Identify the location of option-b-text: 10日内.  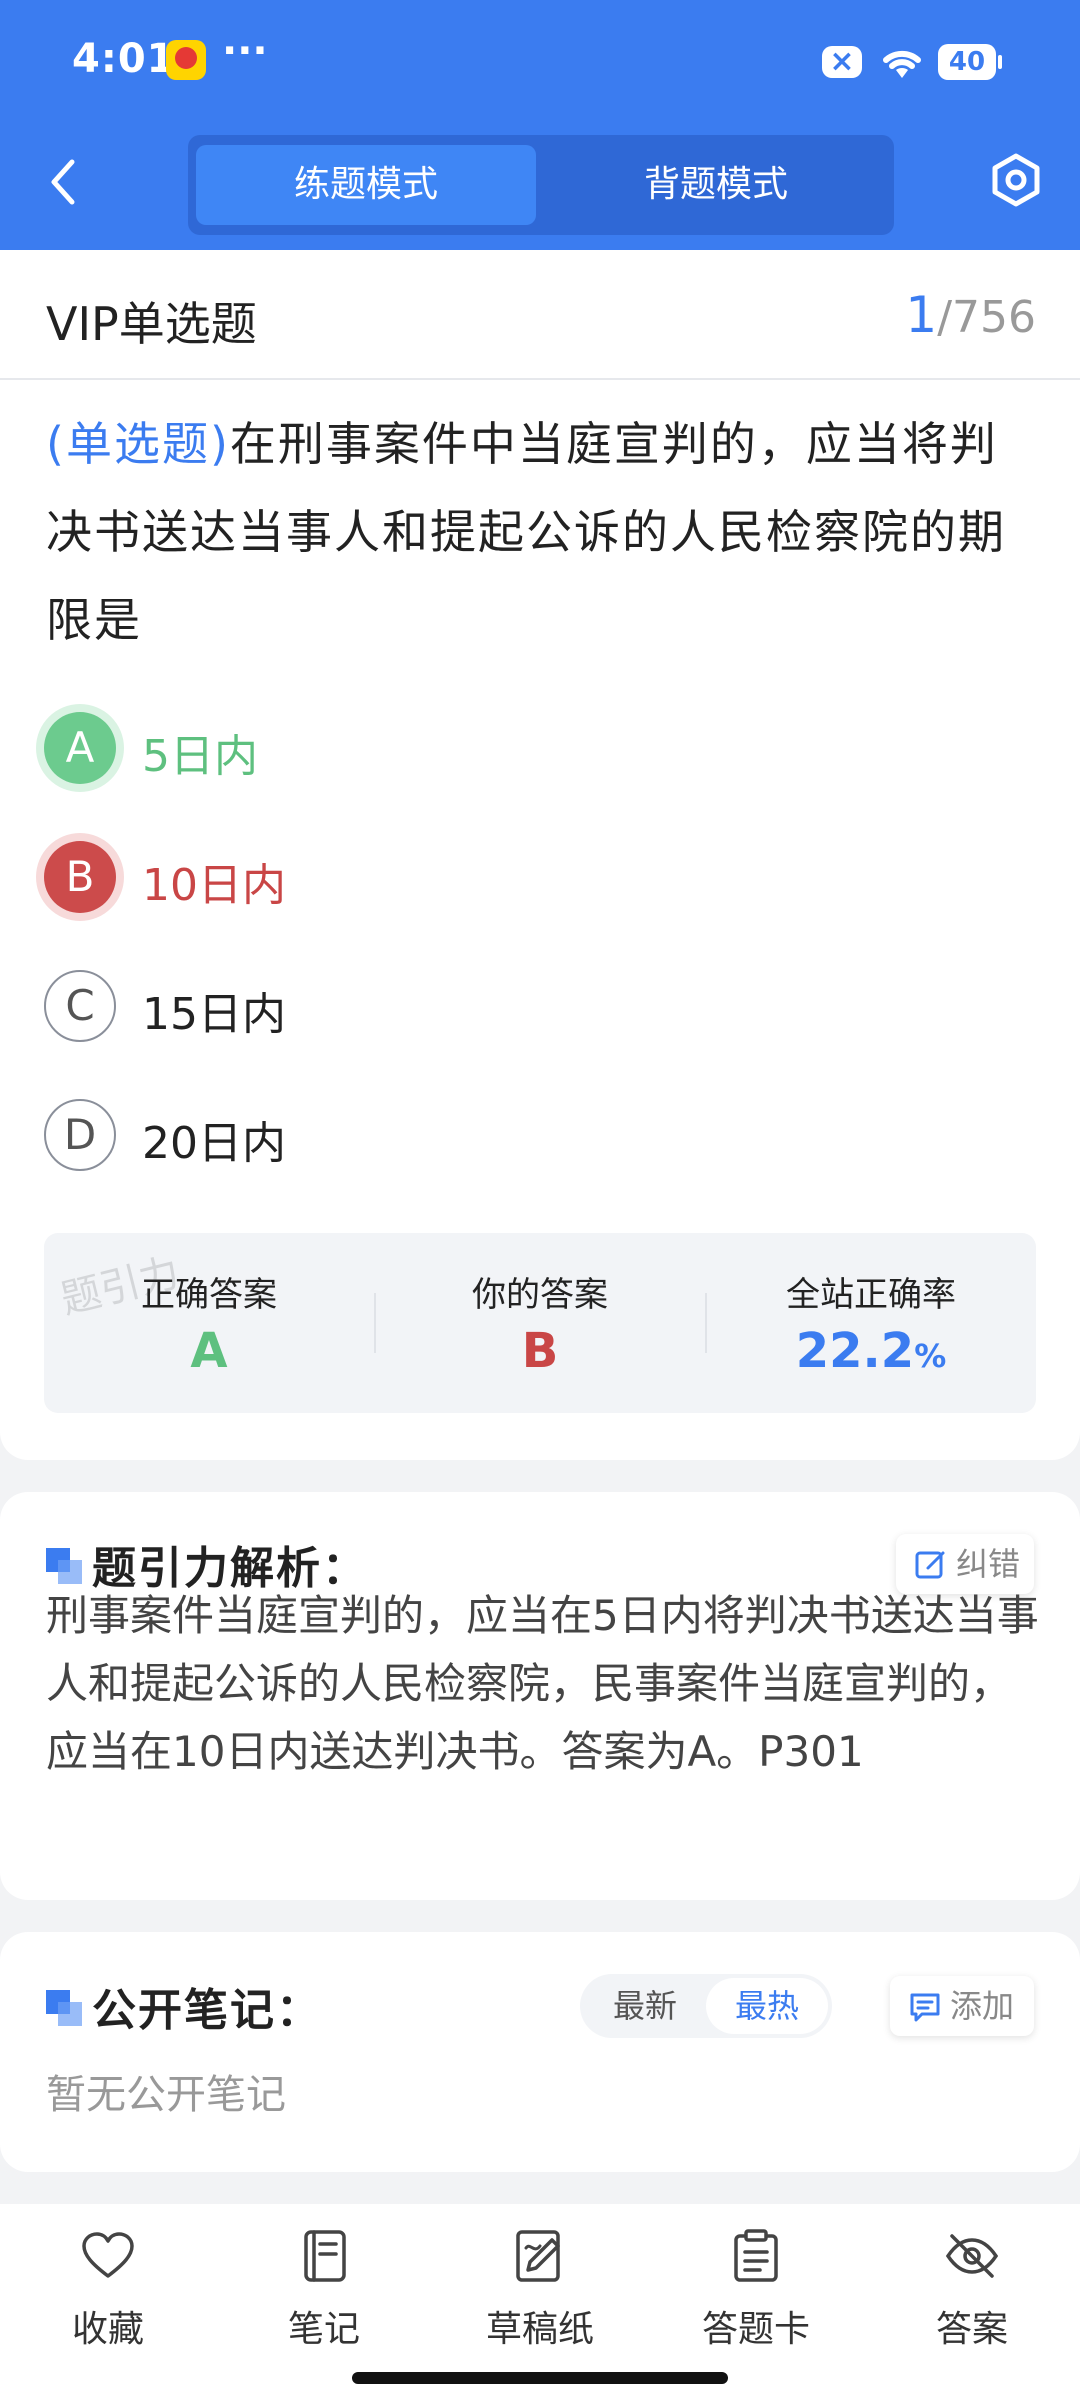
(214, 885).